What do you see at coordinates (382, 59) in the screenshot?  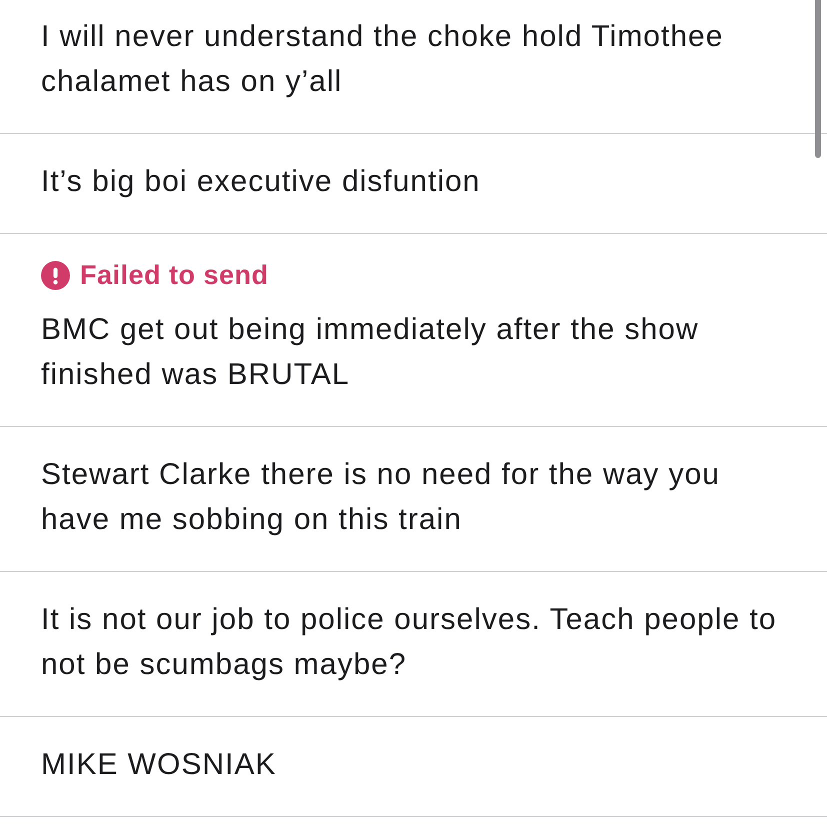 I see `message-text: I will never understand the choke hold Timothee chalamet has on y’all` at bounding box center [382, 59].